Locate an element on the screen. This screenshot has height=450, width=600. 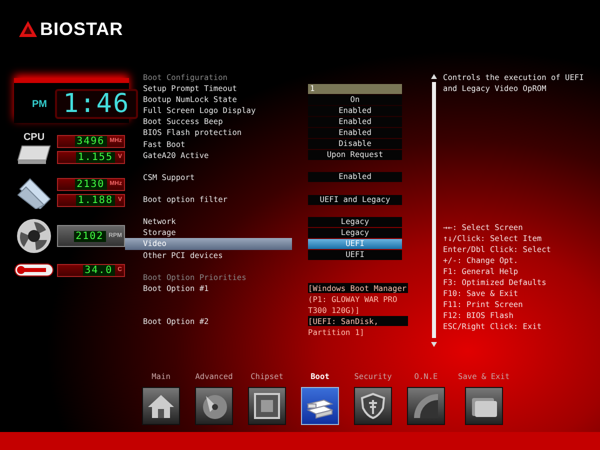
chip-icon is located at coordinates (34, 155).